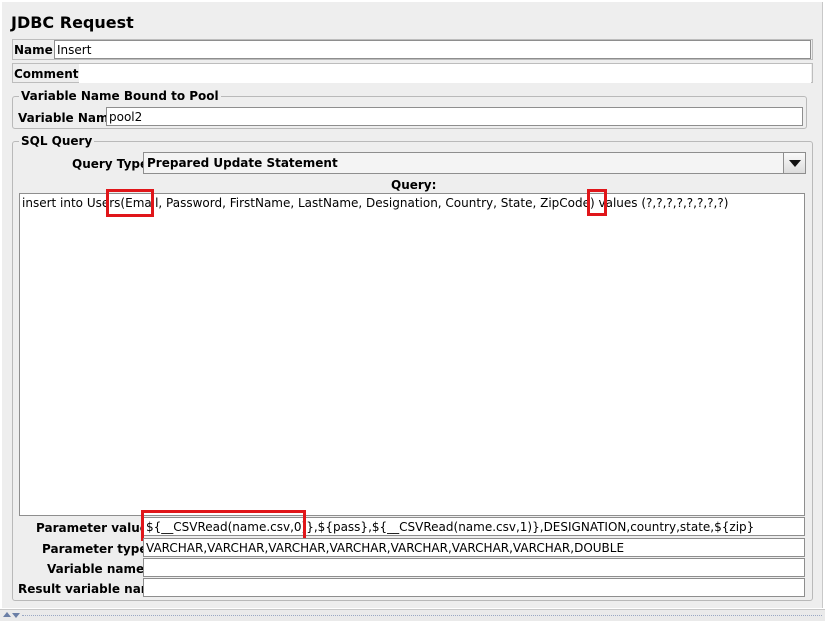 The height and width of the screenshot is (621, 825). I want to click on name-label: Name:, so click(36, 50).